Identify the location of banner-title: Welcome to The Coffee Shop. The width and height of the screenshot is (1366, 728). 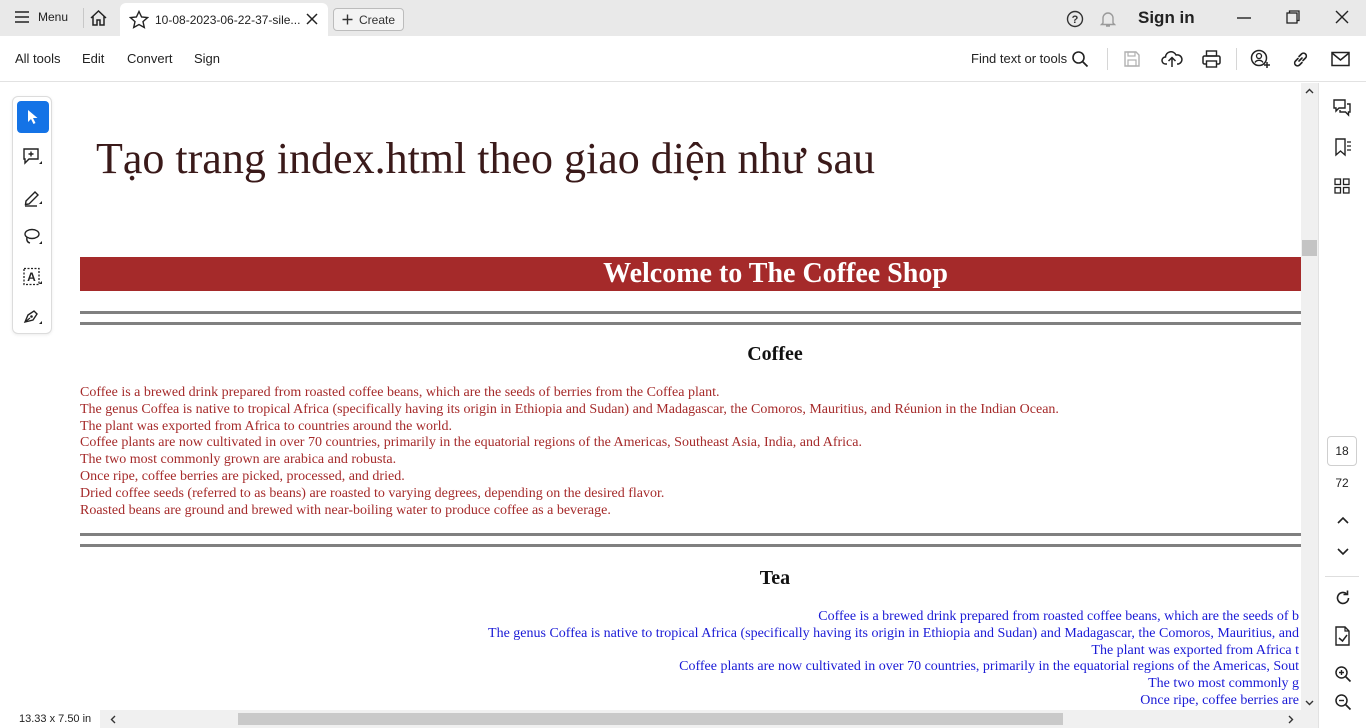
(775, 273).